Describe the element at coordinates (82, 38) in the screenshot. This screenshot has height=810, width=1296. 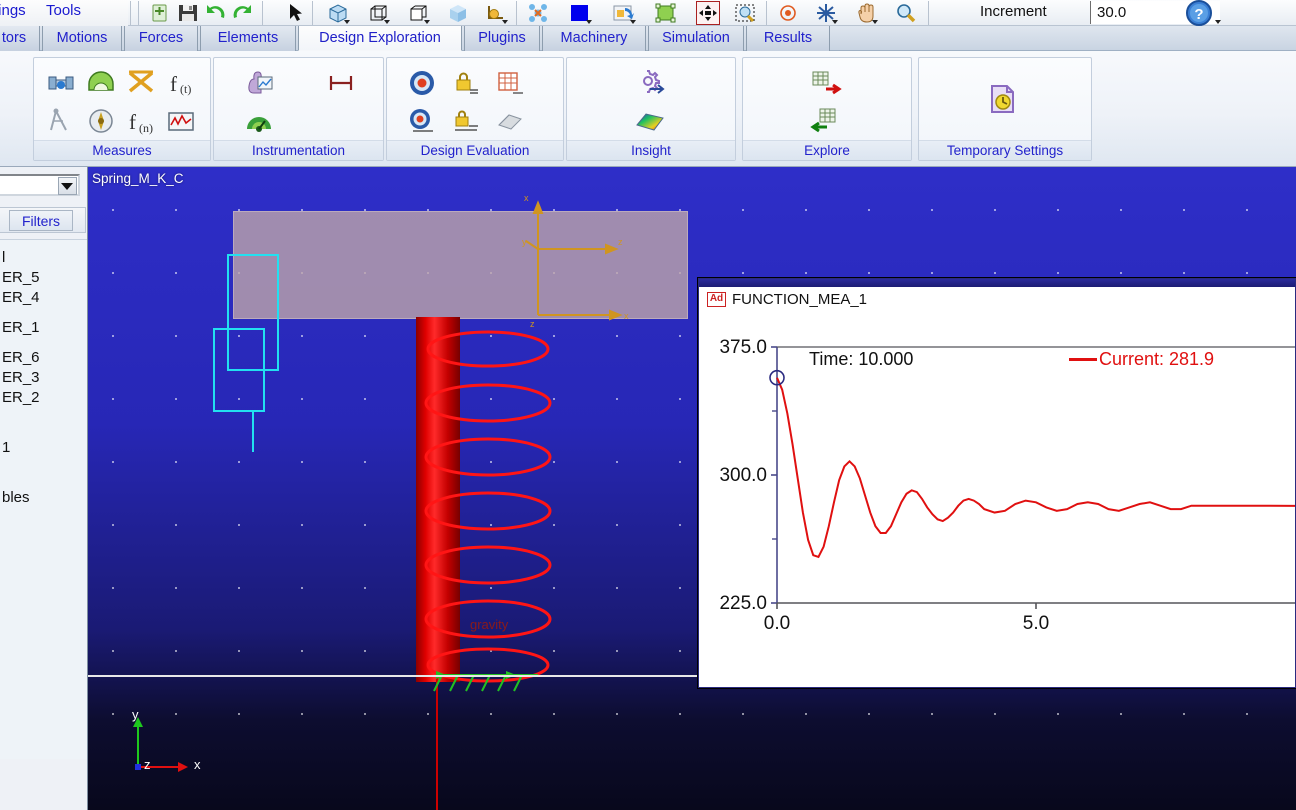
I see `ribbon-tab-motions: Motions` at that location.